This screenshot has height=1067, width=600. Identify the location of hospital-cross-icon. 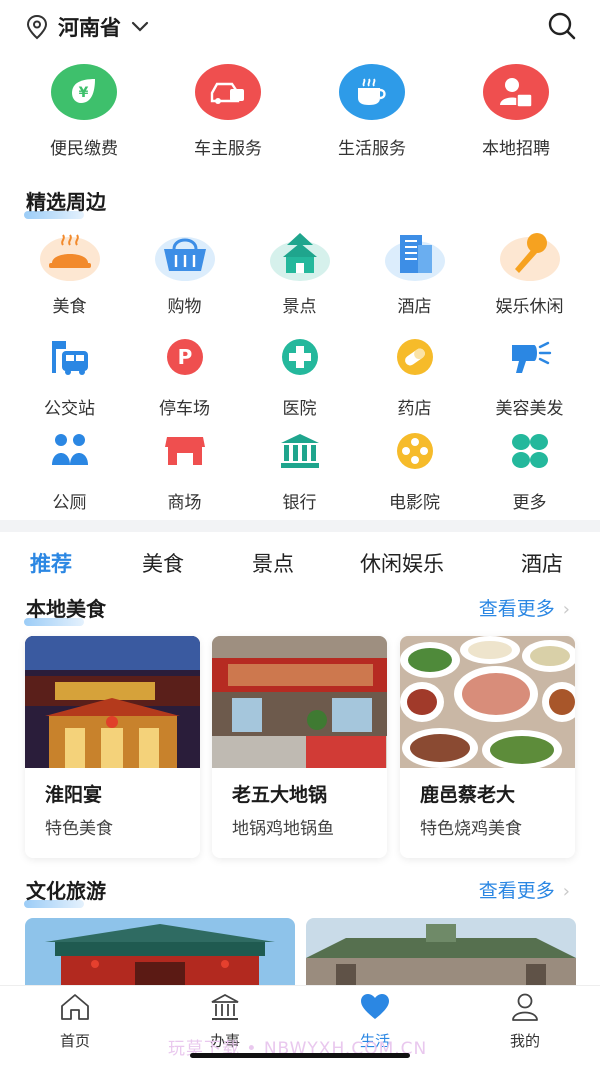
(300, 357).